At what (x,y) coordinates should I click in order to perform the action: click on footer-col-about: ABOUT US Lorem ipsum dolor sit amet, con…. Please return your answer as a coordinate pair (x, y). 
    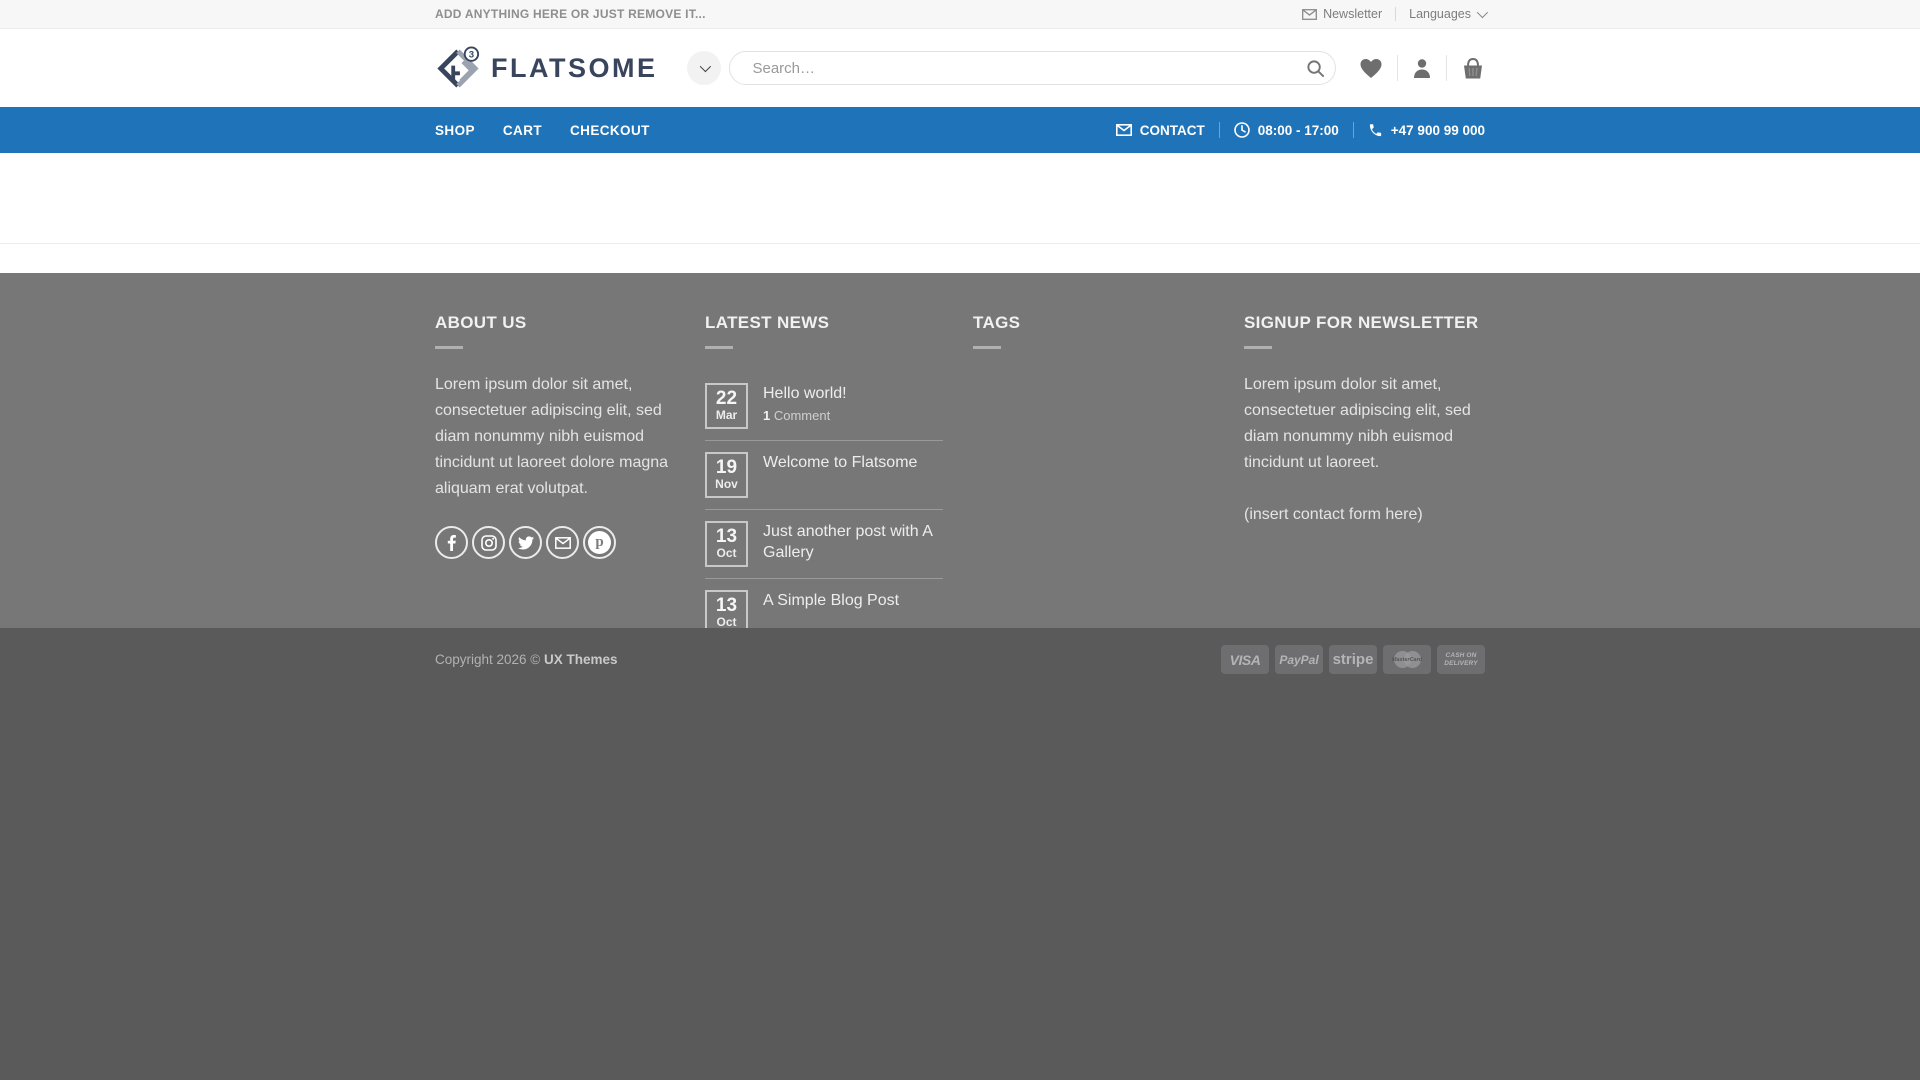
    Looking at the image, I should click on (570, 480).